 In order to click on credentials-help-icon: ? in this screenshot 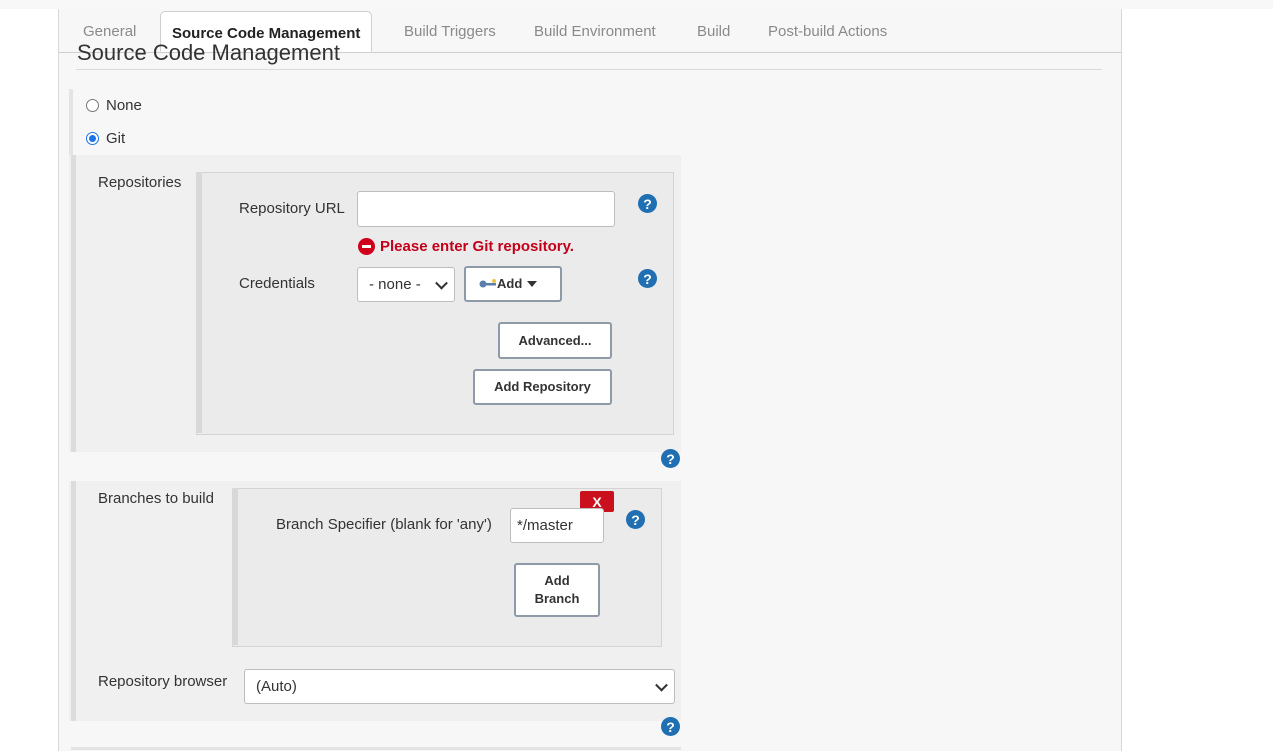, I will do `click(647, 278)`.